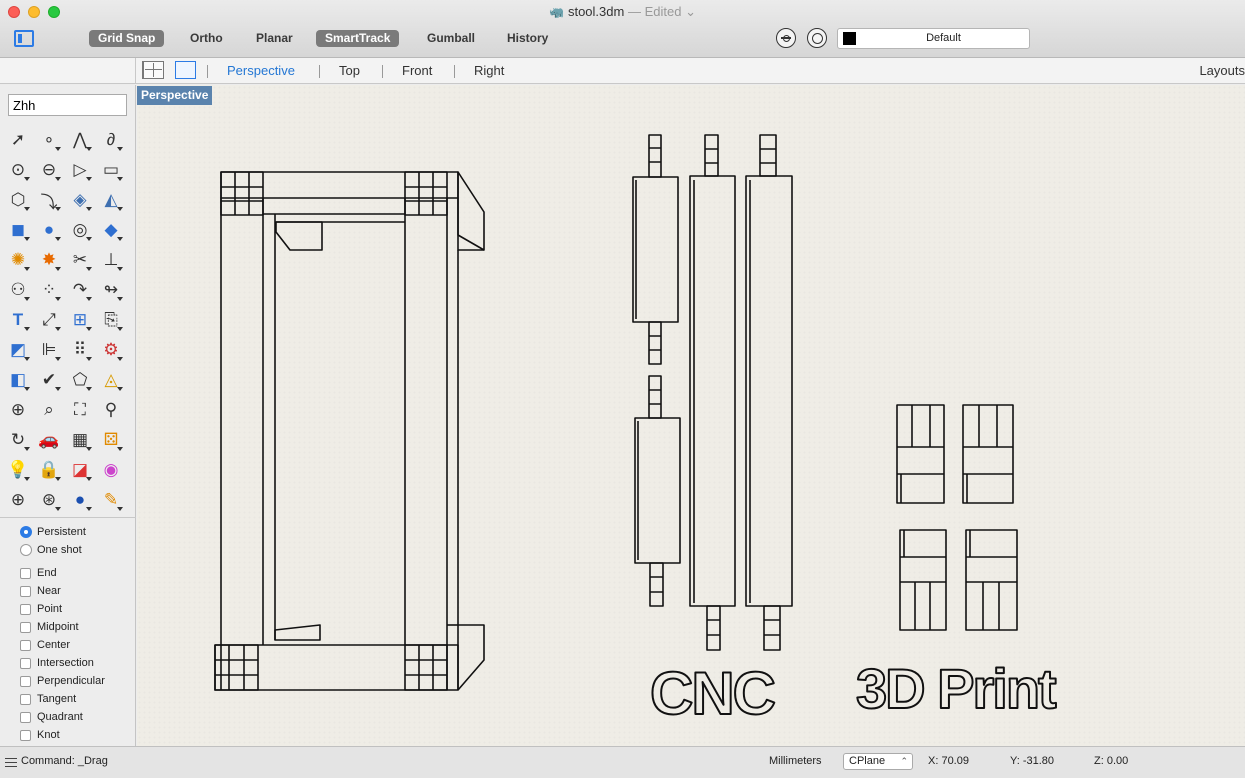 This screenshot has height=778, width=1245. Describe the element at coordinates (51, 717) in the screenshot. I see `osnap-quadrant: Quadrant` at that location.